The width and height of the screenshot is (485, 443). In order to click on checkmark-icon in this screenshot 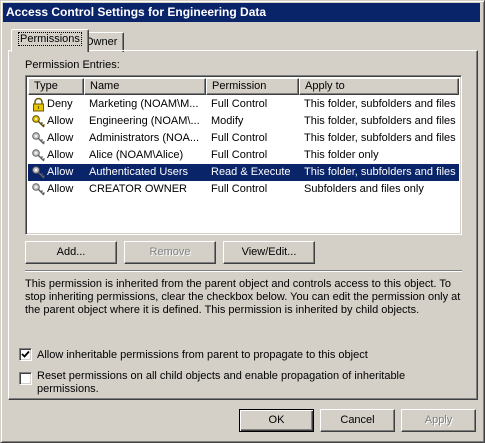, I will do `click(25, 354)`.